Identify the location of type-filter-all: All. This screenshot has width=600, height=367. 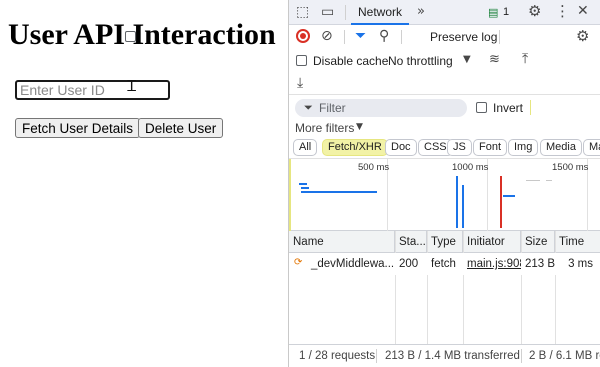
(305, 147).